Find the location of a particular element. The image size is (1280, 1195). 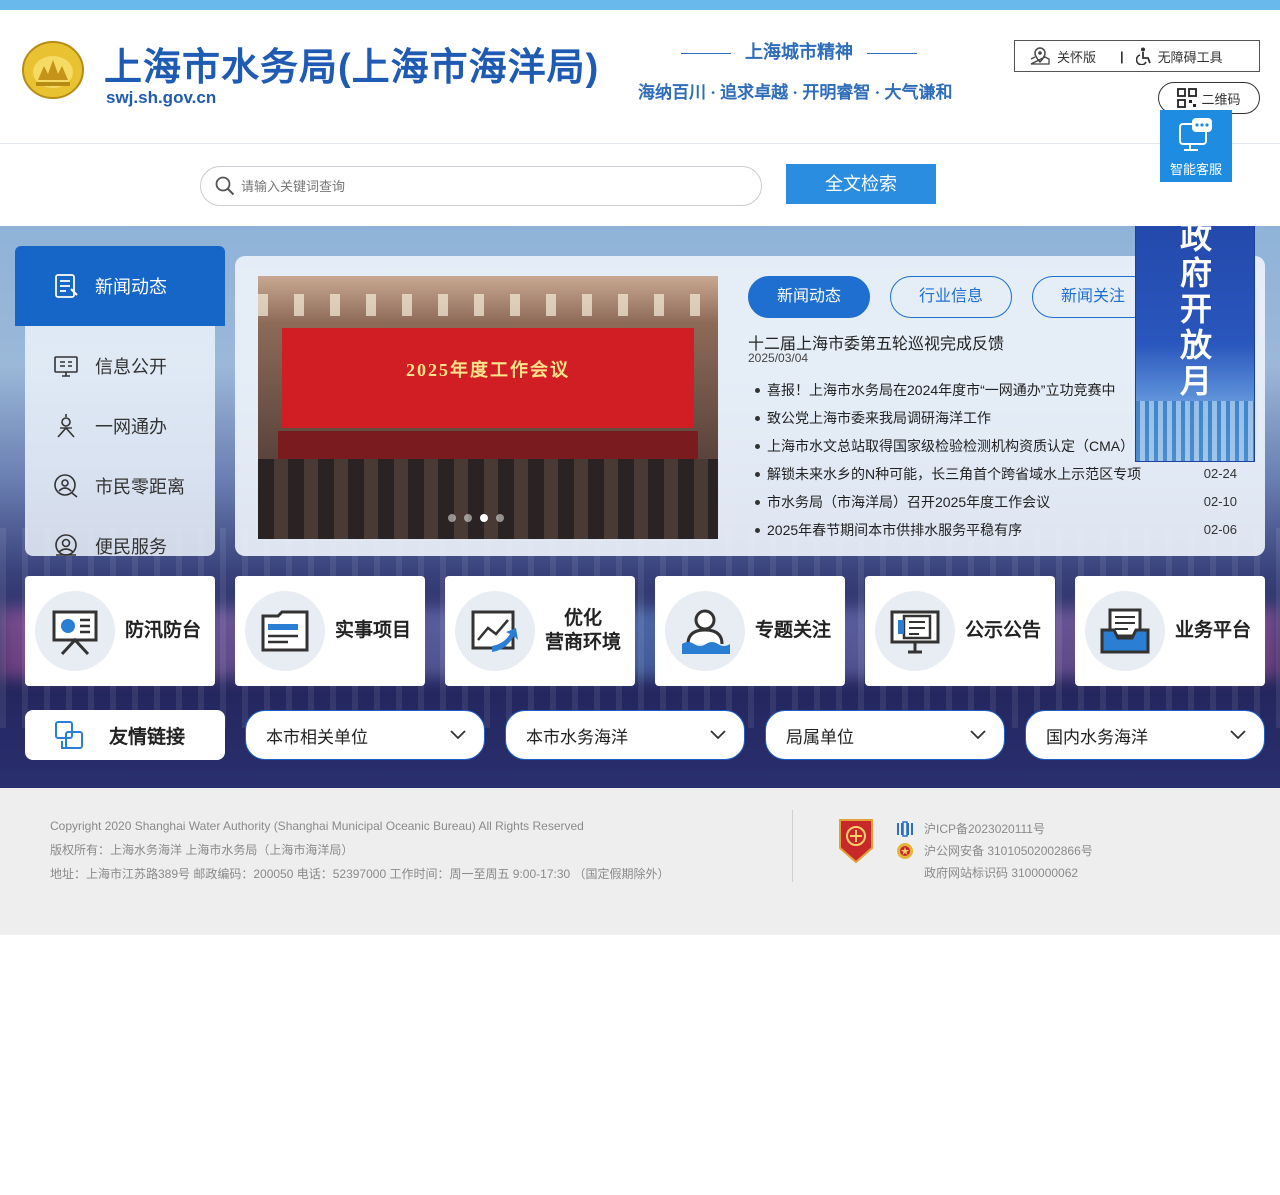

nav-item-convenience: 便民服务 is located at coordinates (120, 546).